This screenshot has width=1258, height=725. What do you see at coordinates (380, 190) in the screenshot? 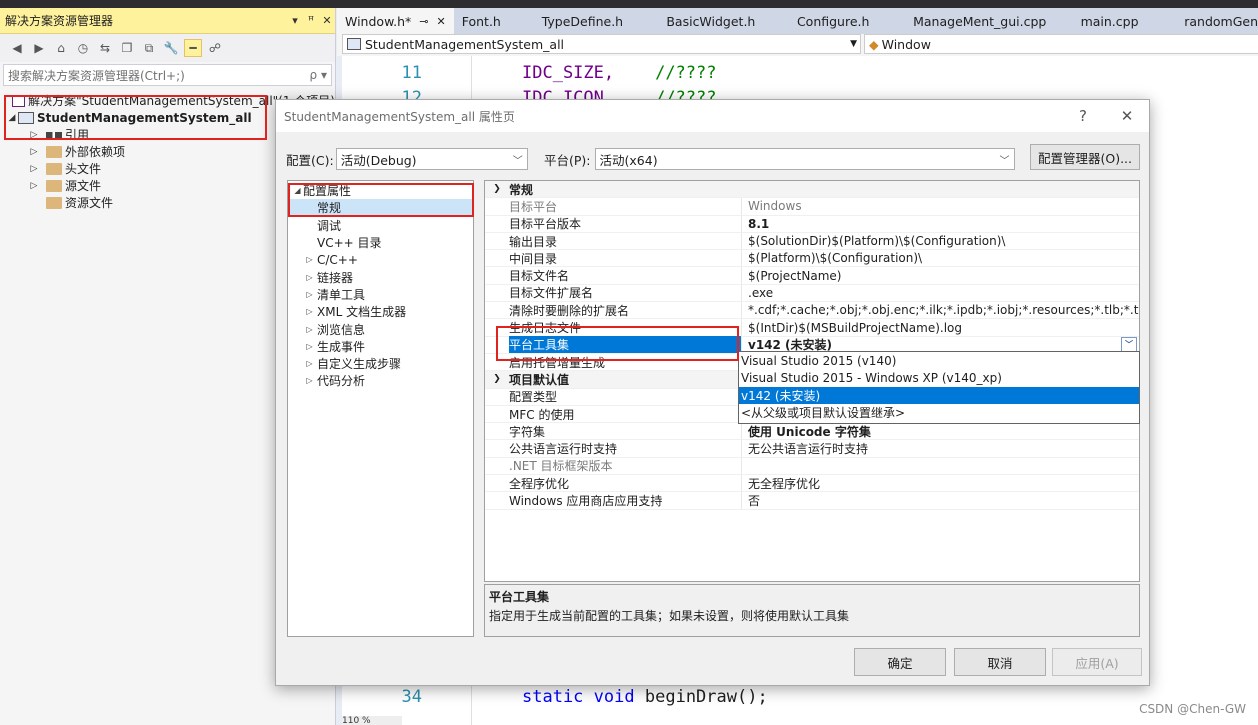
I see `nav-item-config-properties: ◢ 配置属性` at bounding box center [380, 190].